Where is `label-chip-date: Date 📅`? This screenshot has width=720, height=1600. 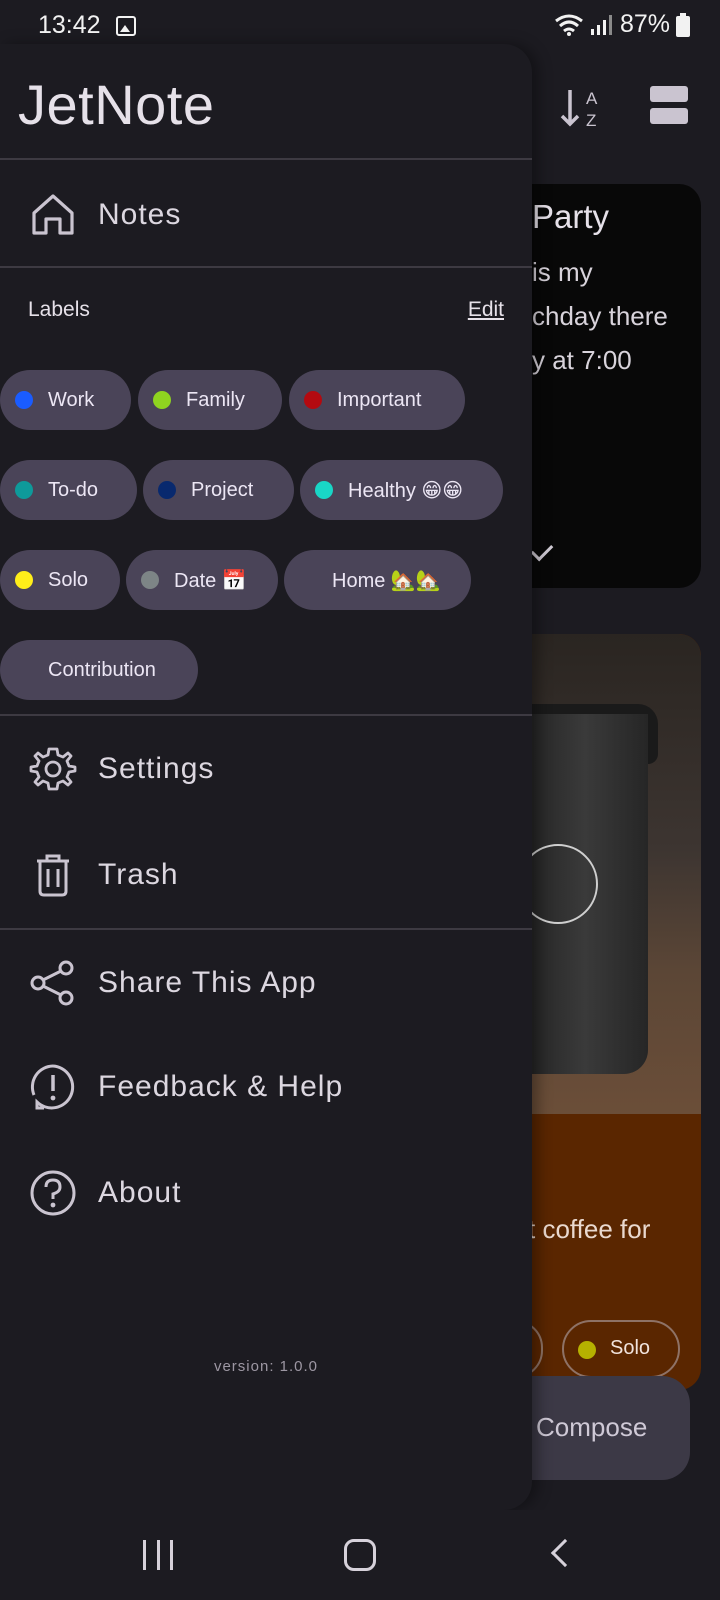
label-chip-date: Date 📅 is located at coordinates (202, 580).